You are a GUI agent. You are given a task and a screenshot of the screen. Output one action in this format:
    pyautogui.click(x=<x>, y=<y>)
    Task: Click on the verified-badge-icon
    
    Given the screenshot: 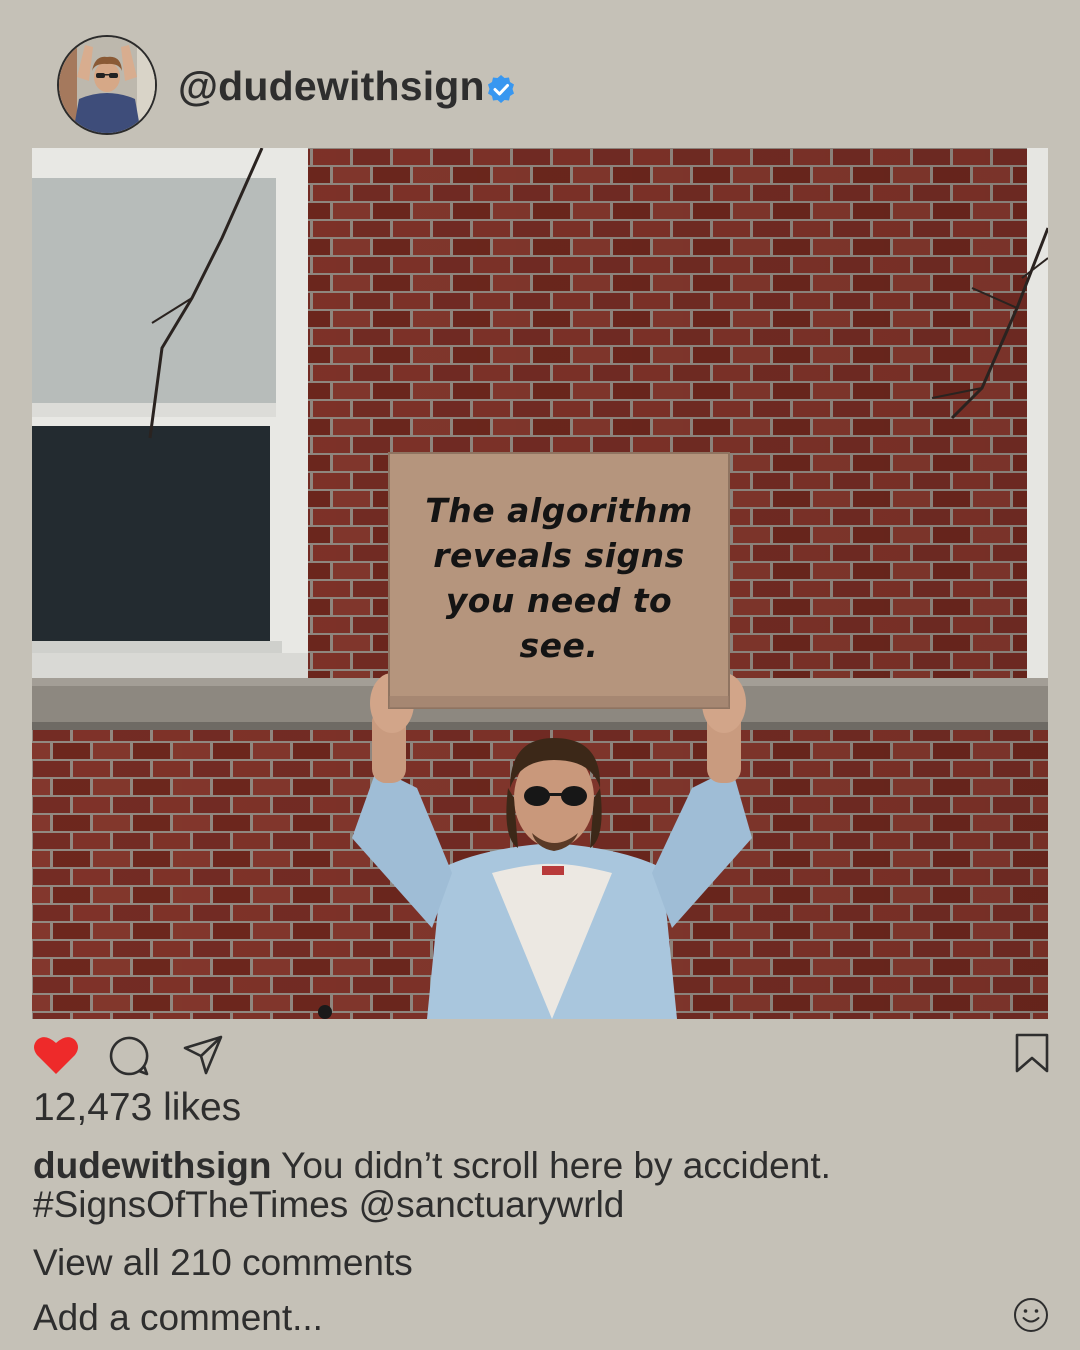 What is the action you would take?
    pyautogui.click(x=501, y=89)
    